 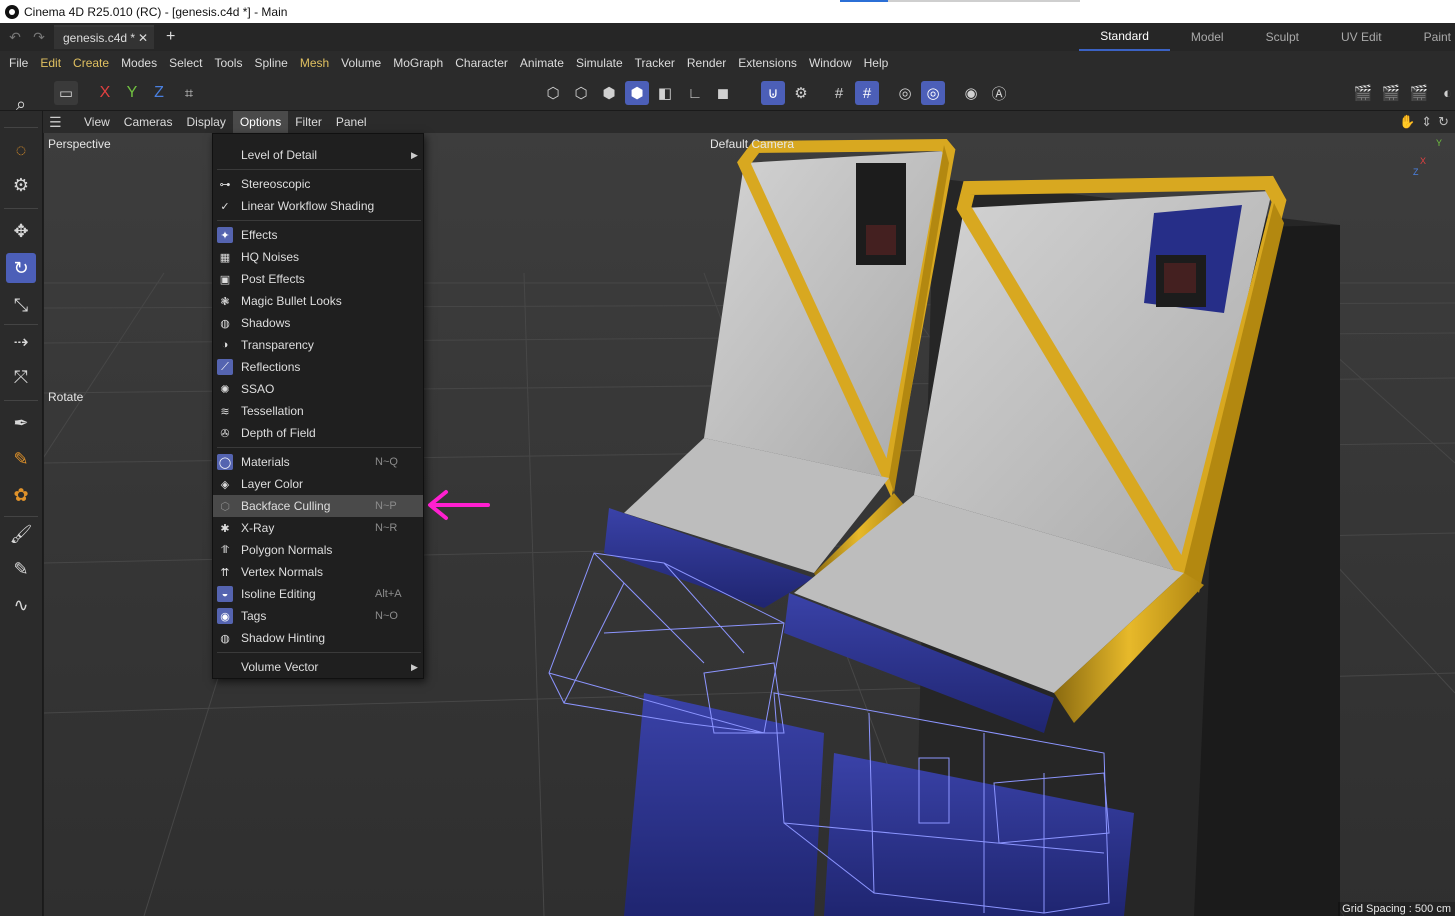 What do you see at coordinates (21, 305) in the screenshot?
I see `scale-tool-icon: ⤡` at bounding box center [21, 305].